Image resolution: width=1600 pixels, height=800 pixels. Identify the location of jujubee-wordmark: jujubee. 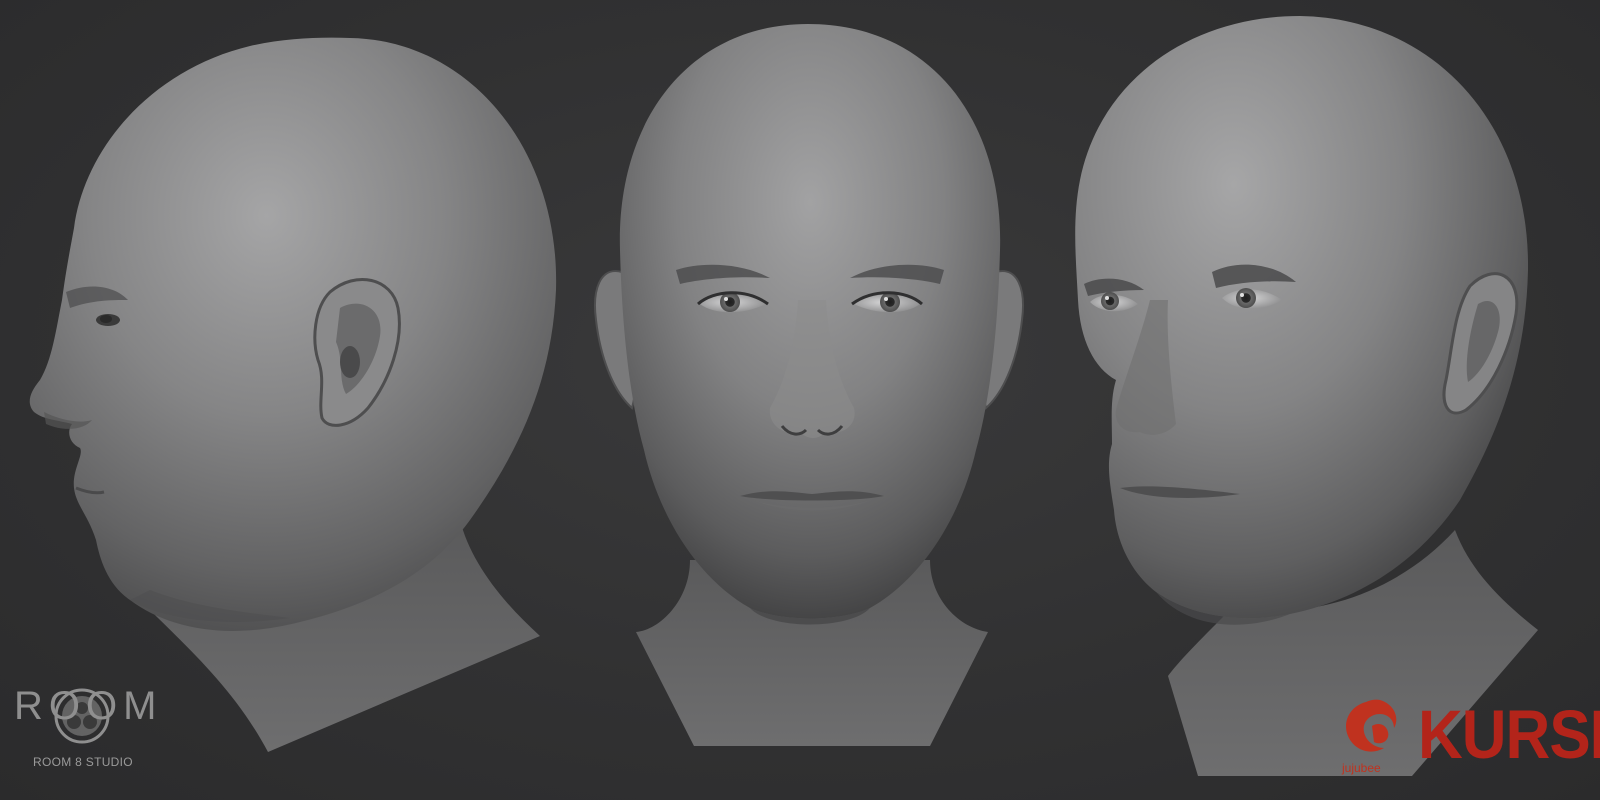
(1361, 768).